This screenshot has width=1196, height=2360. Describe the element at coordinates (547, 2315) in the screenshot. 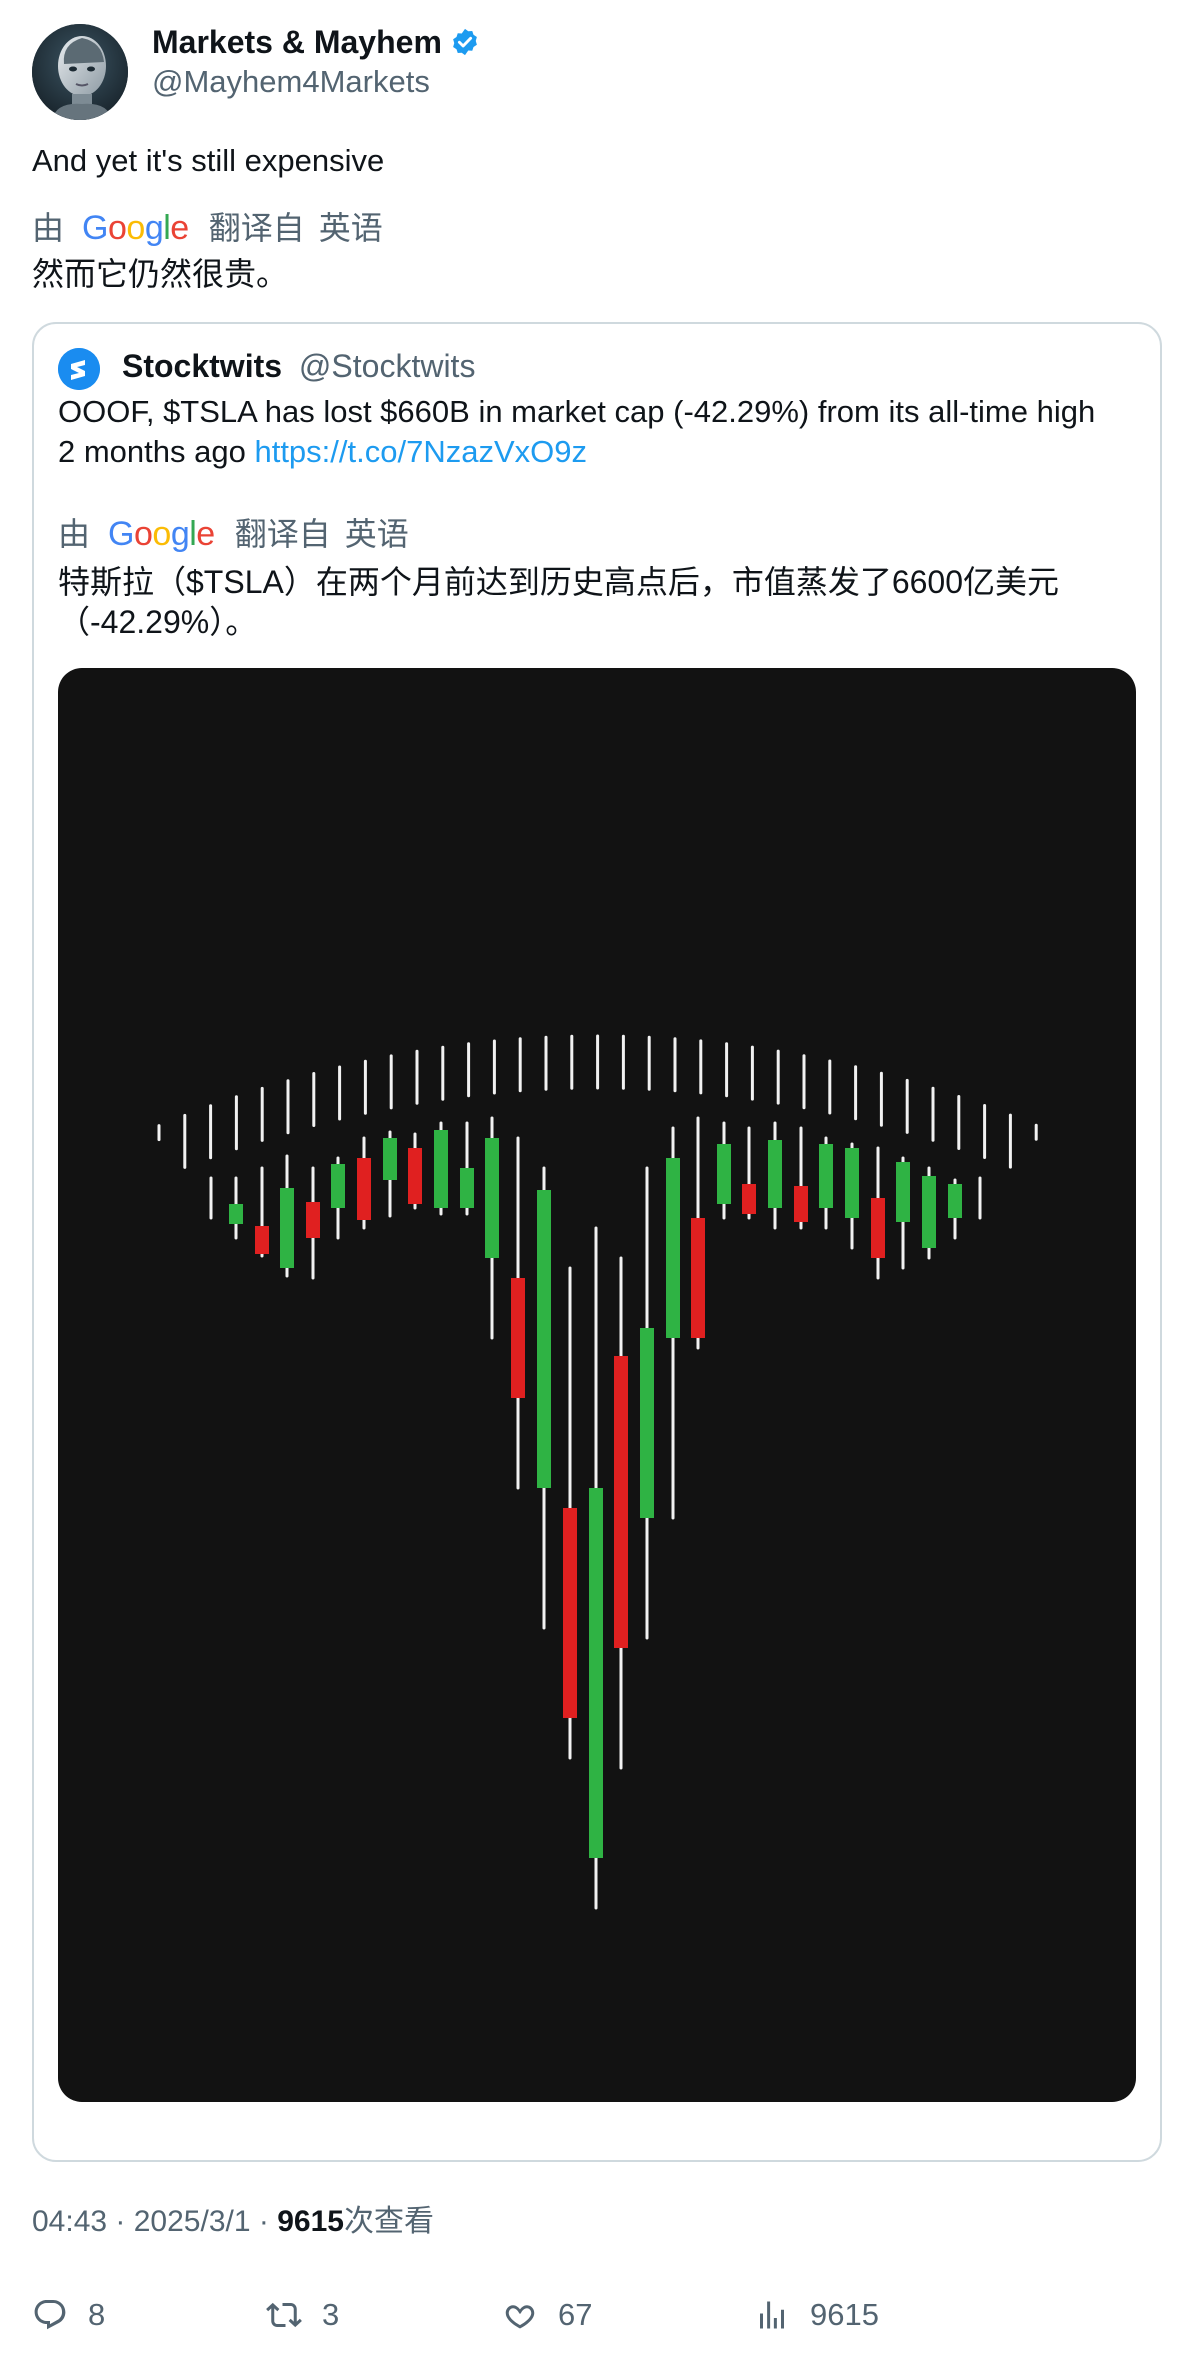

I see `like-button: 67` at that location.